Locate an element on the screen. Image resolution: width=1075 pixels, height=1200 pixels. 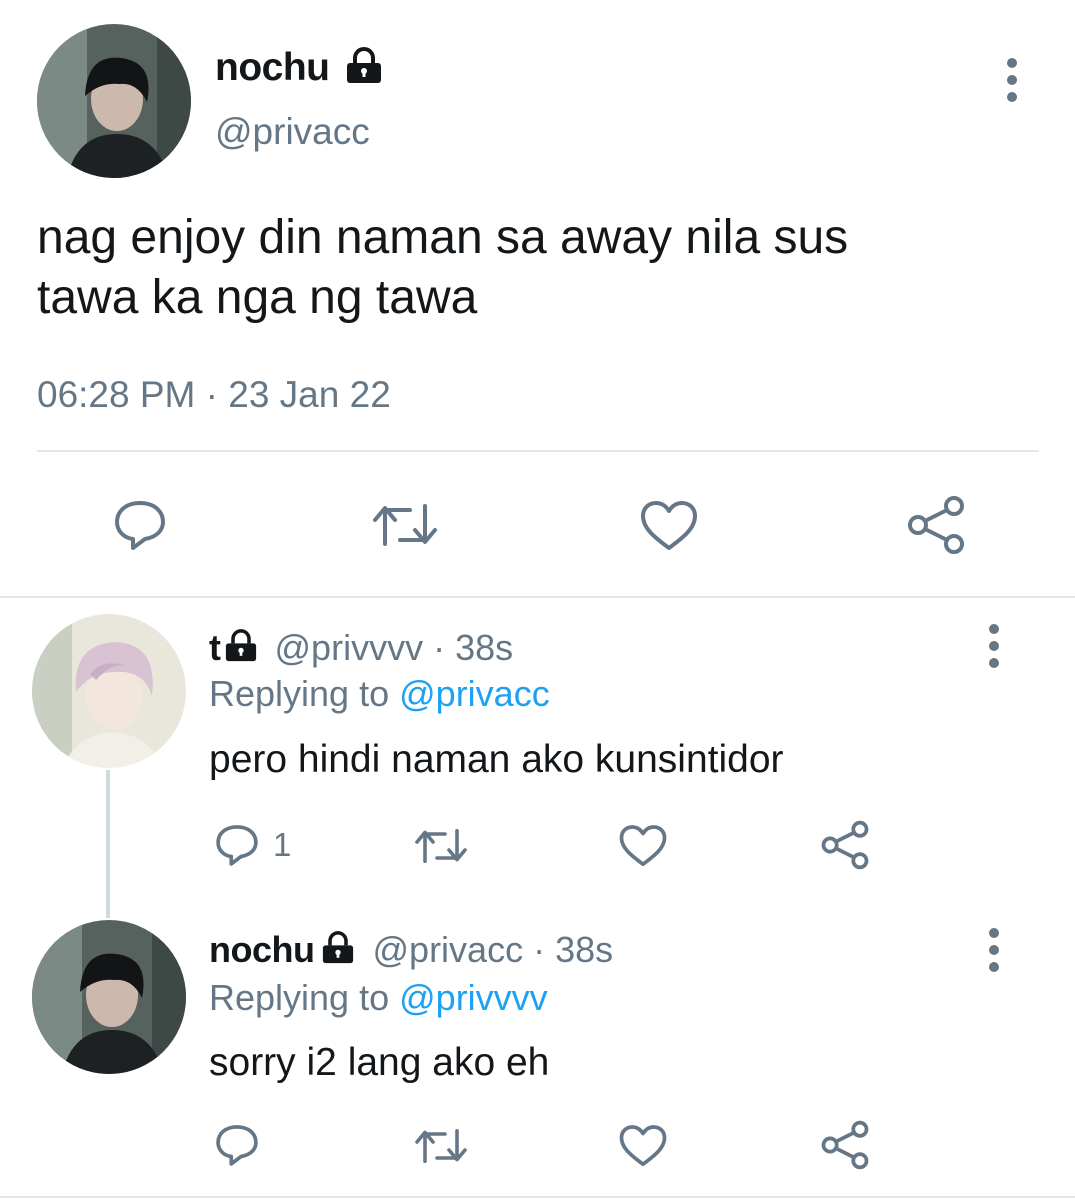
reply-text: sorry i2 lang ako eh is located at coordinates (379, 1062).